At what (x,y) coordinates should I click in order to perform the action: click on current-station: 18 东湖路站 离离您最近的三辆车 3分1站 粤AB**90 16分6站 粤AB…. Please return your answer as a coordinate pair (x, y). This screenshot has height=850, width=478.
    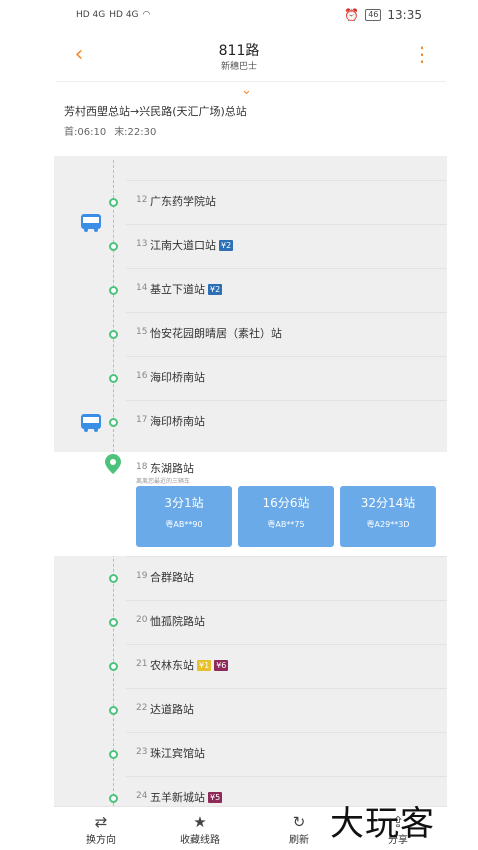
    Looking at the image, I should click on (250, 504).